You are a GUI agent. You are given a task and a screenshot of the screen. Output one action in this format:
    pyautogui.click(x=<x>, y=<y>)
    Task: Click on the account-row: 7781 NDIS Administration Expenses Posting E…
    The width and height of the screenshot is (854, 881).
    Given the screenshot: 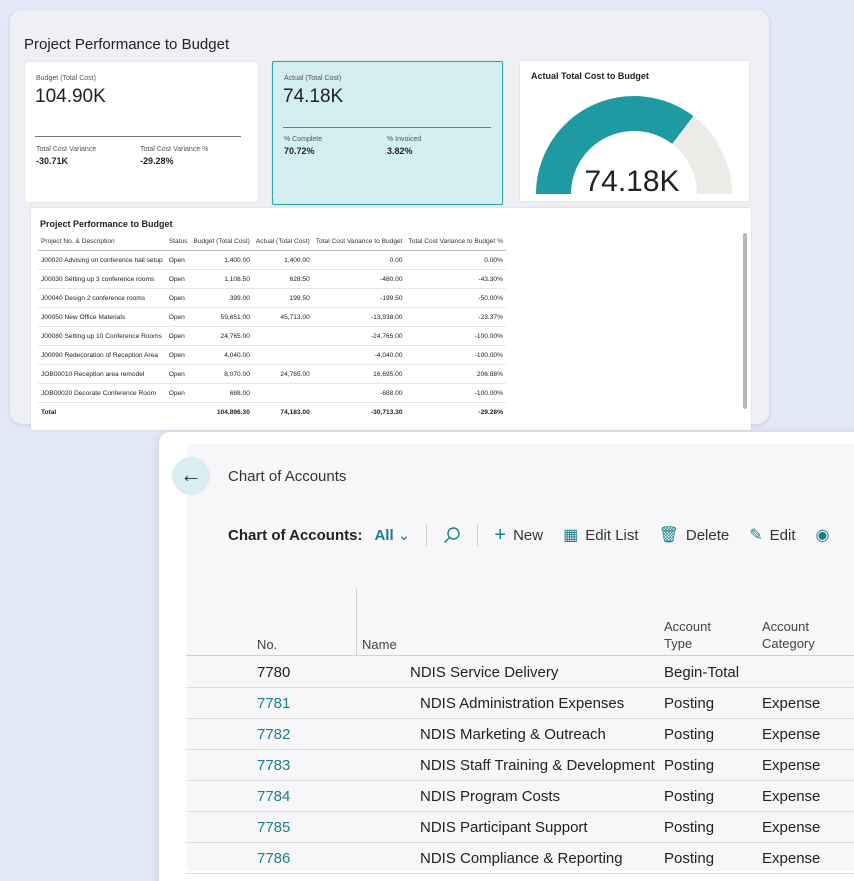 What is the action you would take?
    pyautogui.click(x=520, y=703)
    